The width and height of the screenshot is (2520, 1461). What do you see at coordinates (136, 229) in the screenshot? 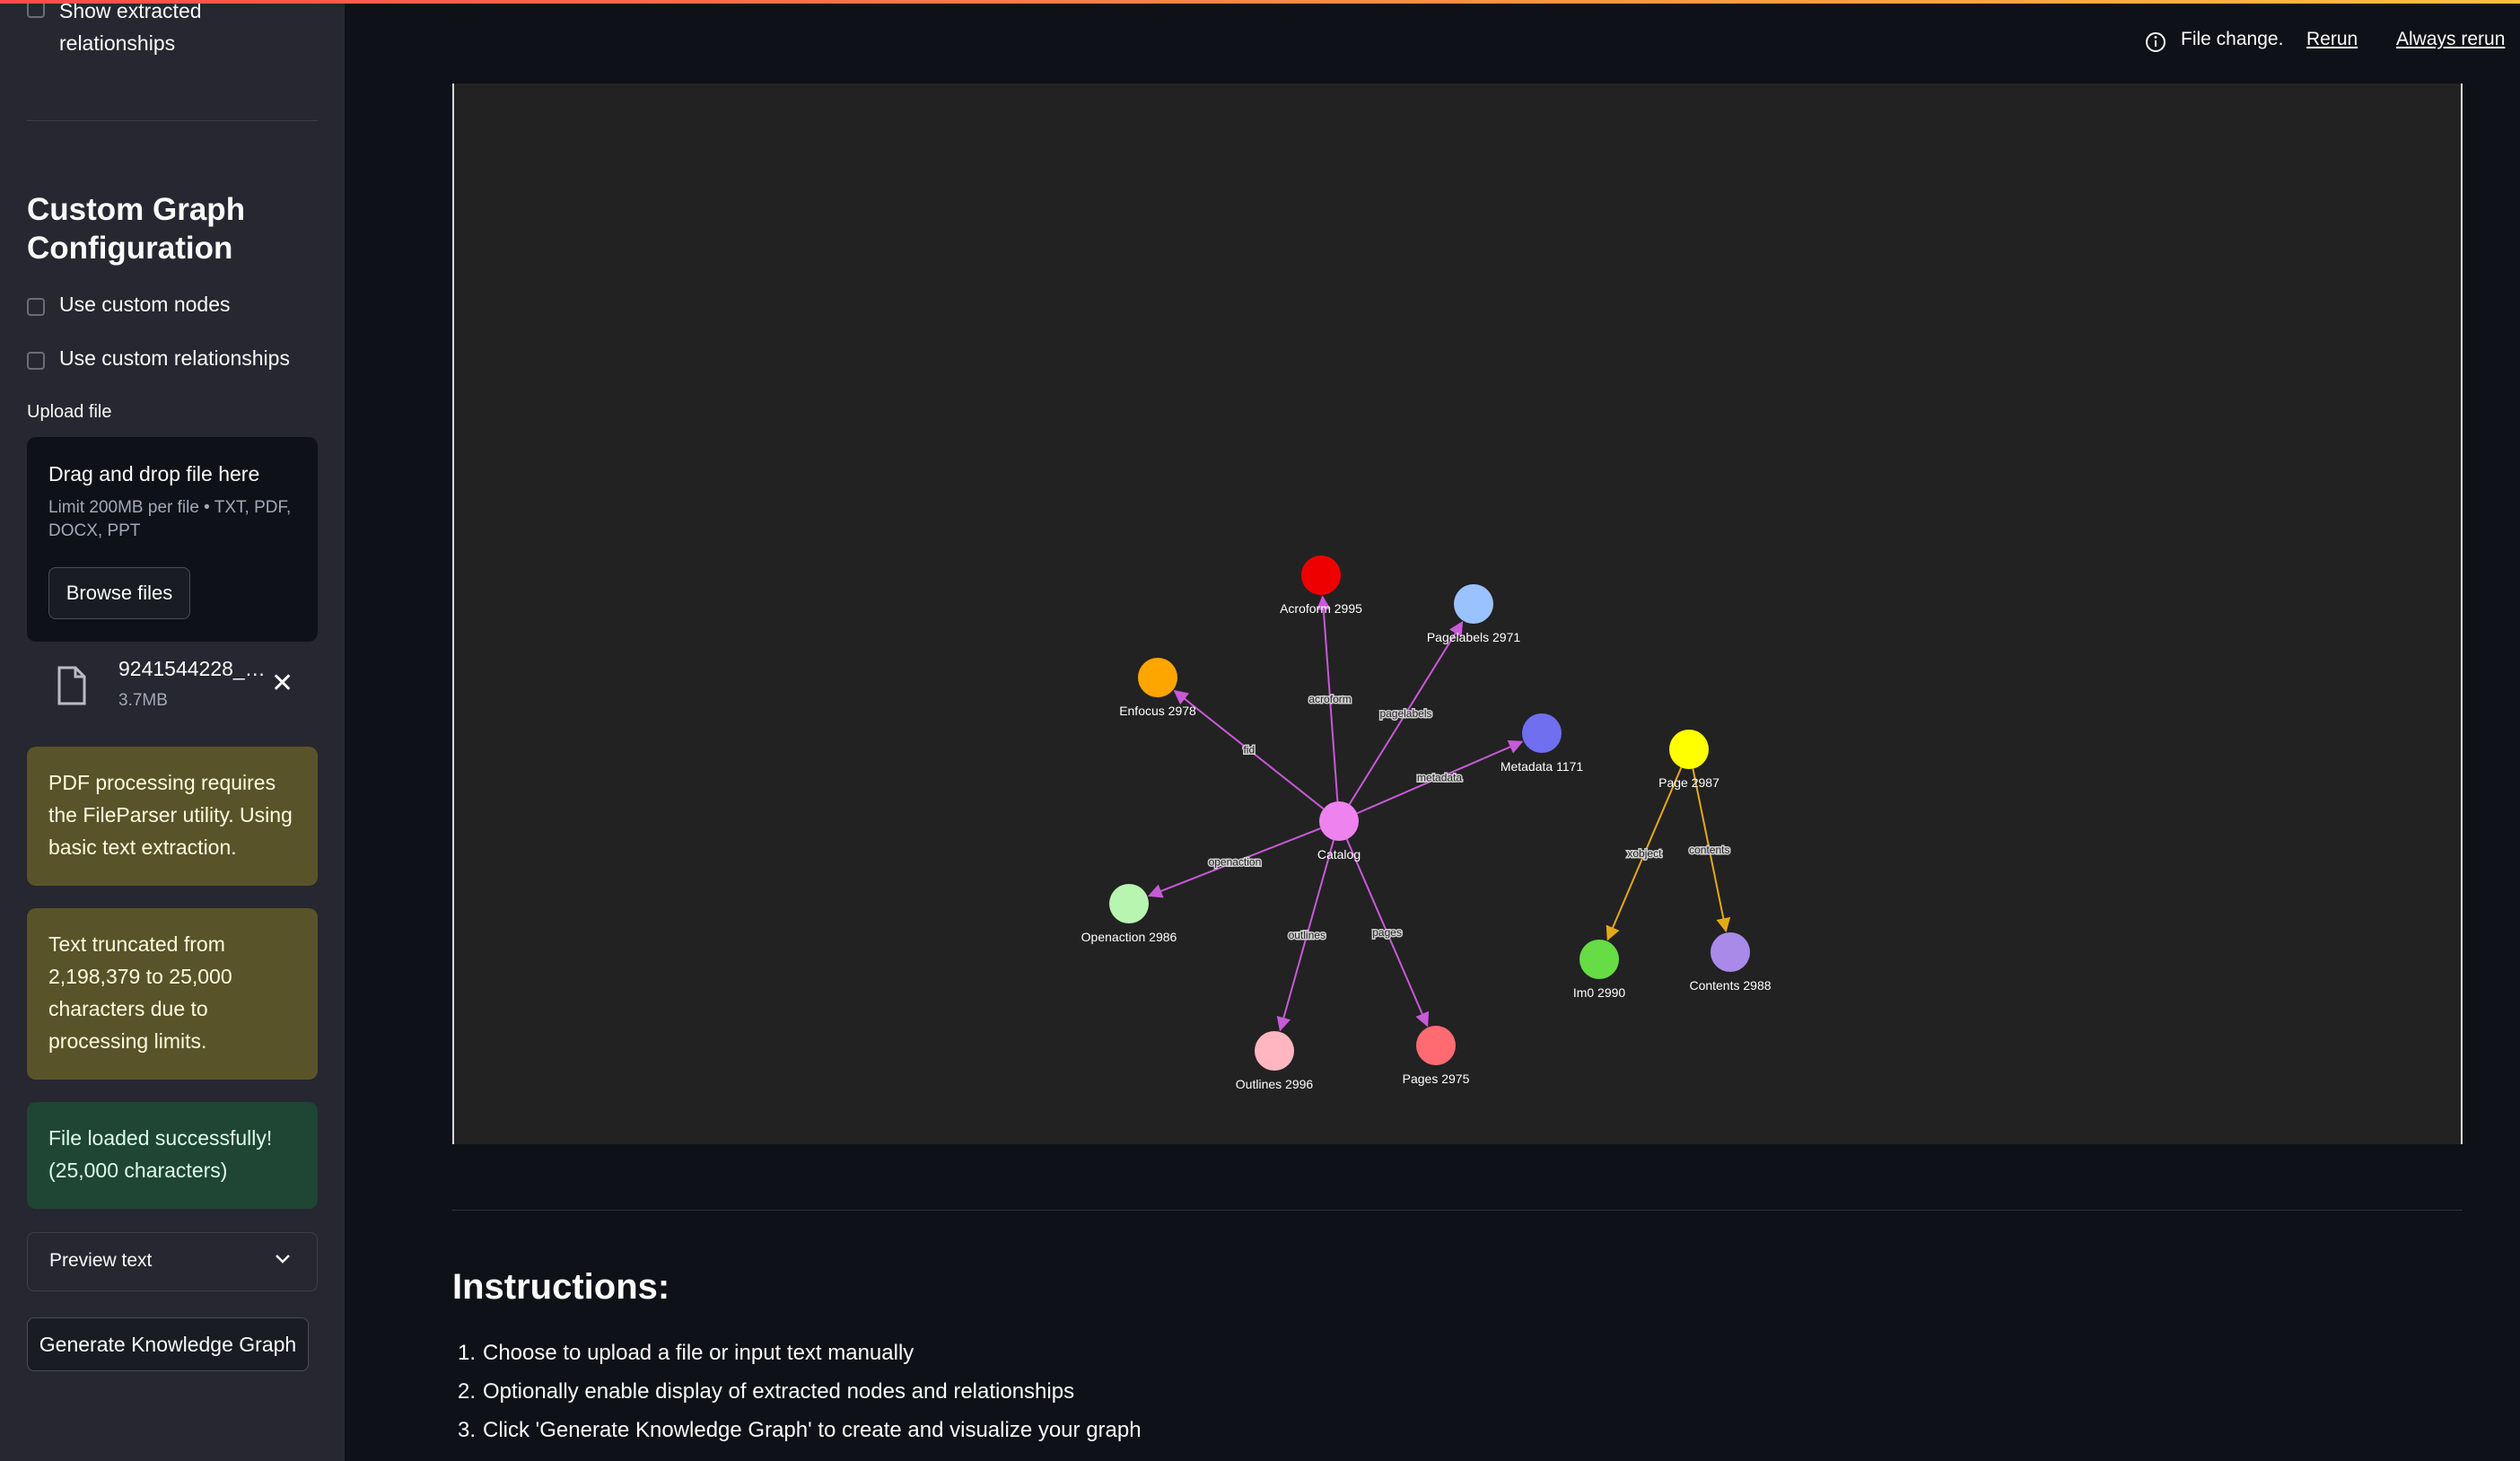
I see `custom-config-heading: Custom Graph Configuration` at bounding box center [136, 229].